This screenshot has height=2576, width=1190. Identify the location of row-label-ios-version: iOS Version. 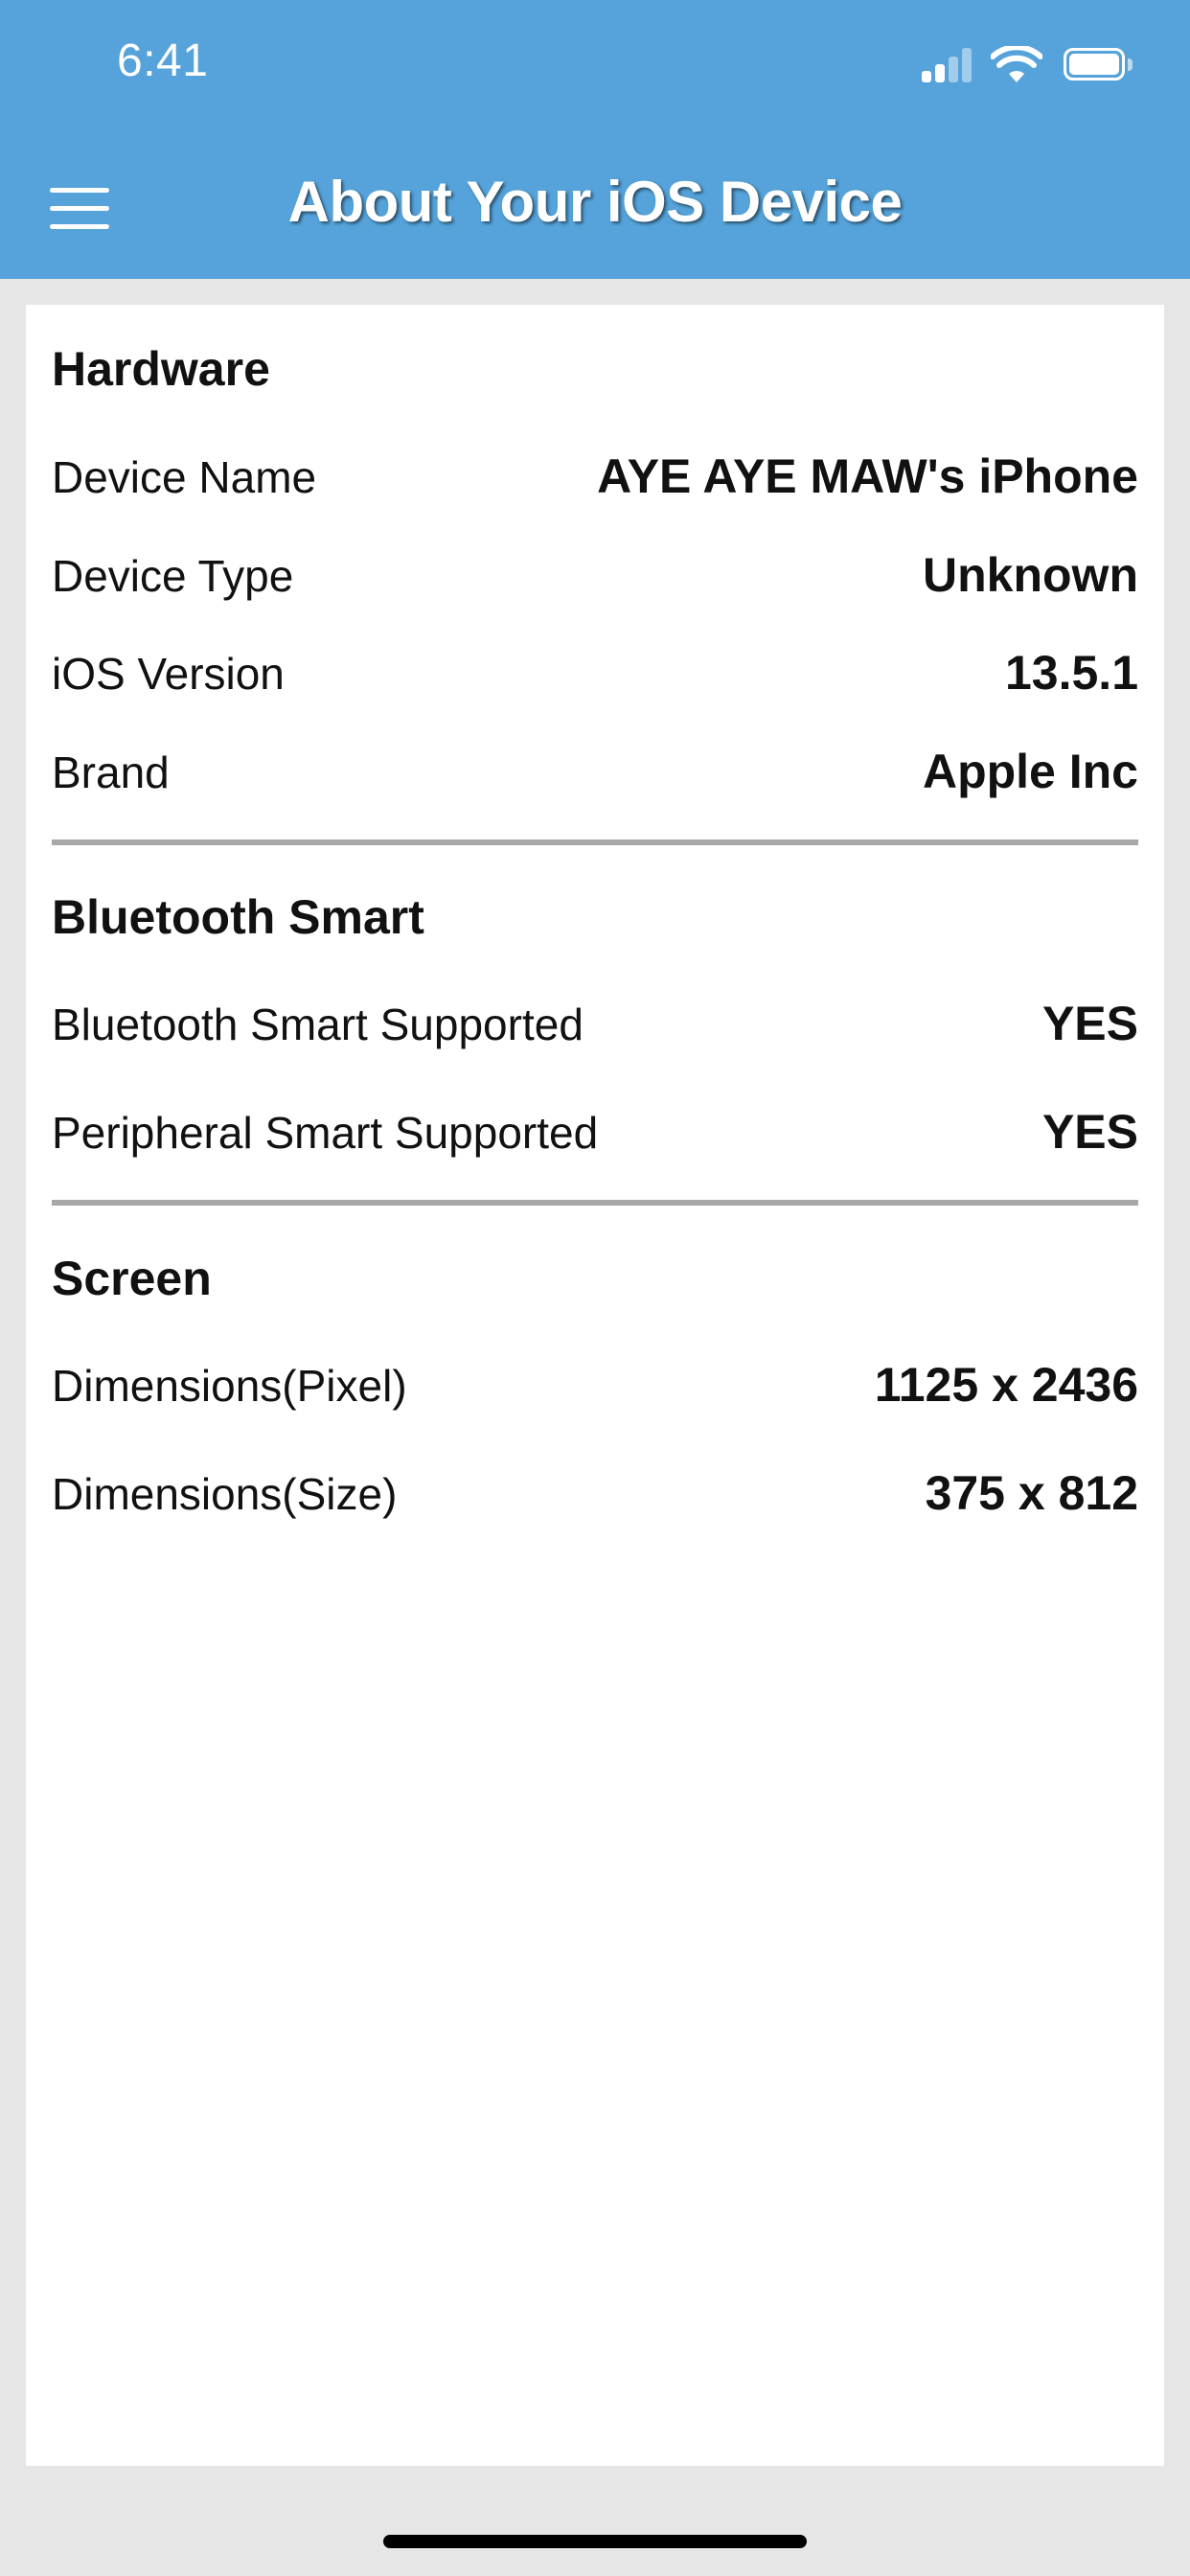
(168, 674).